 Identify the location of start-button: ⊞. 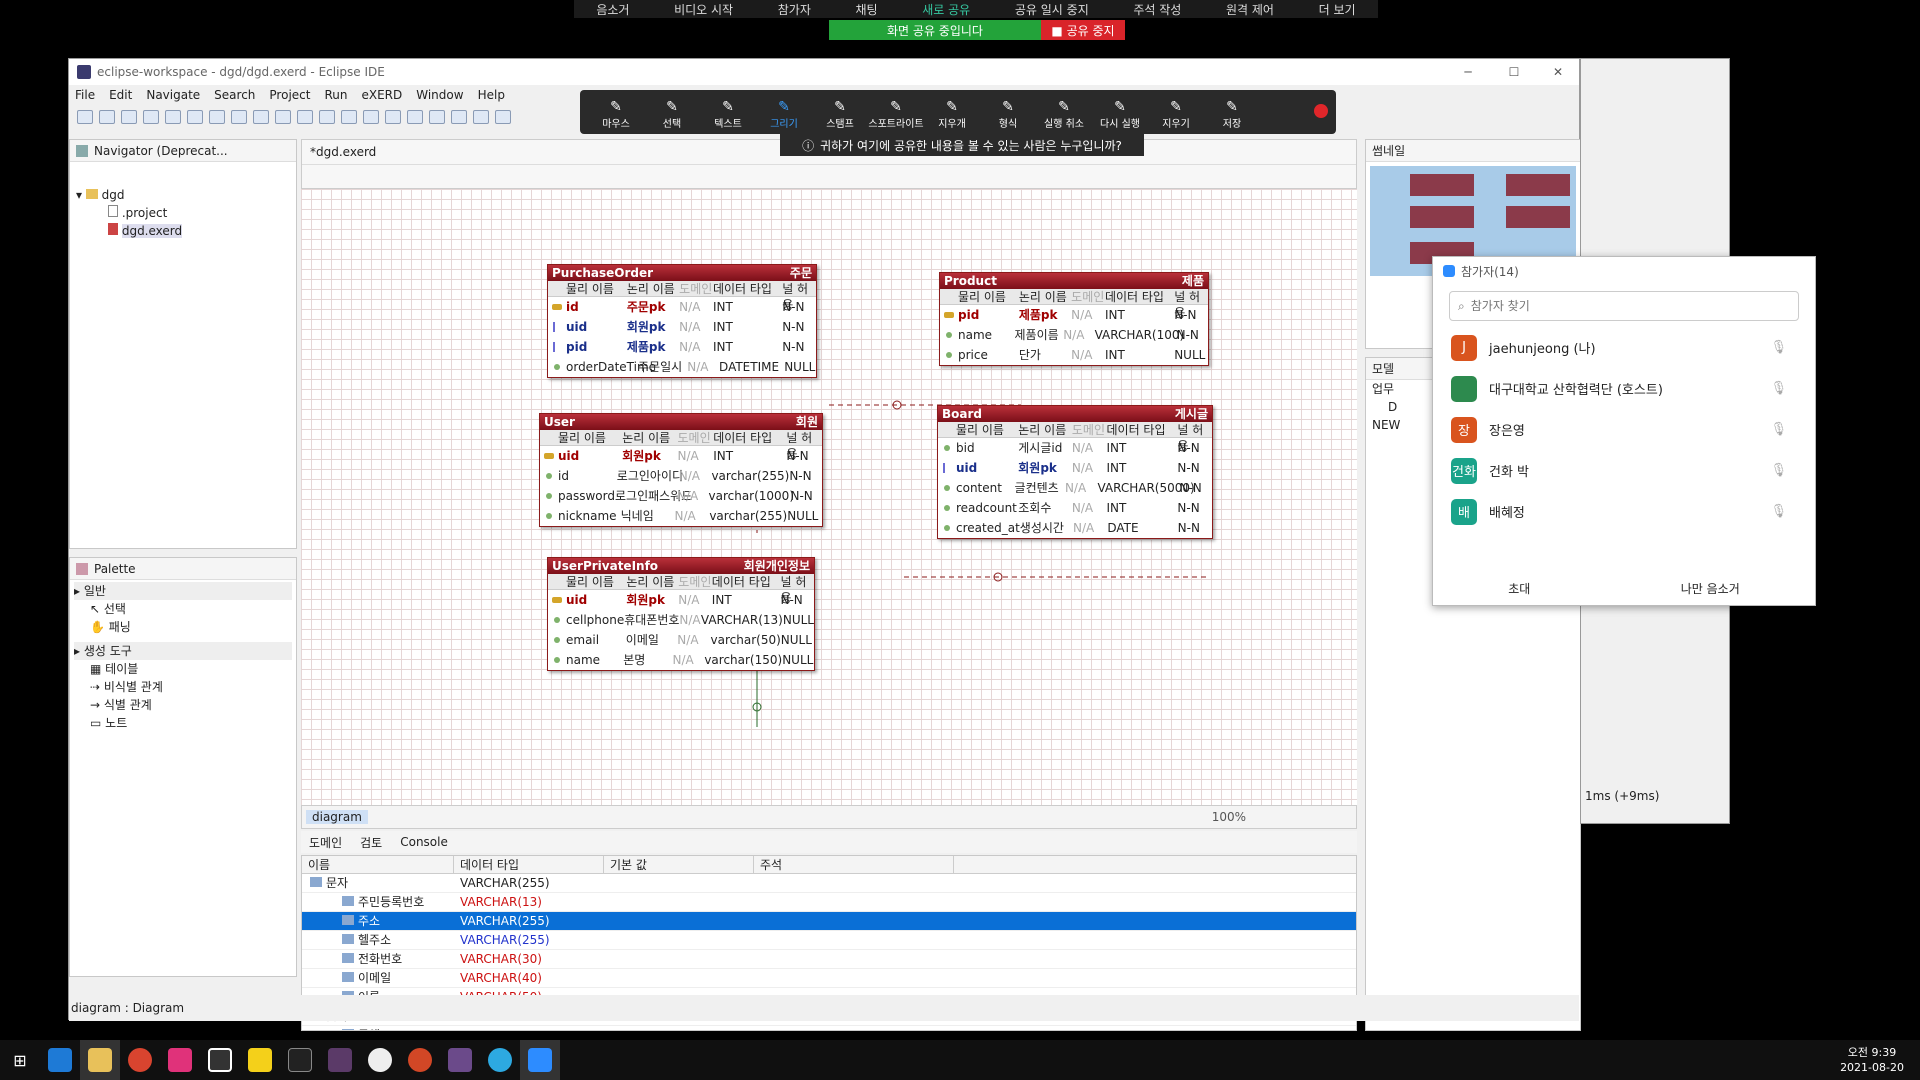
(20, 1060).